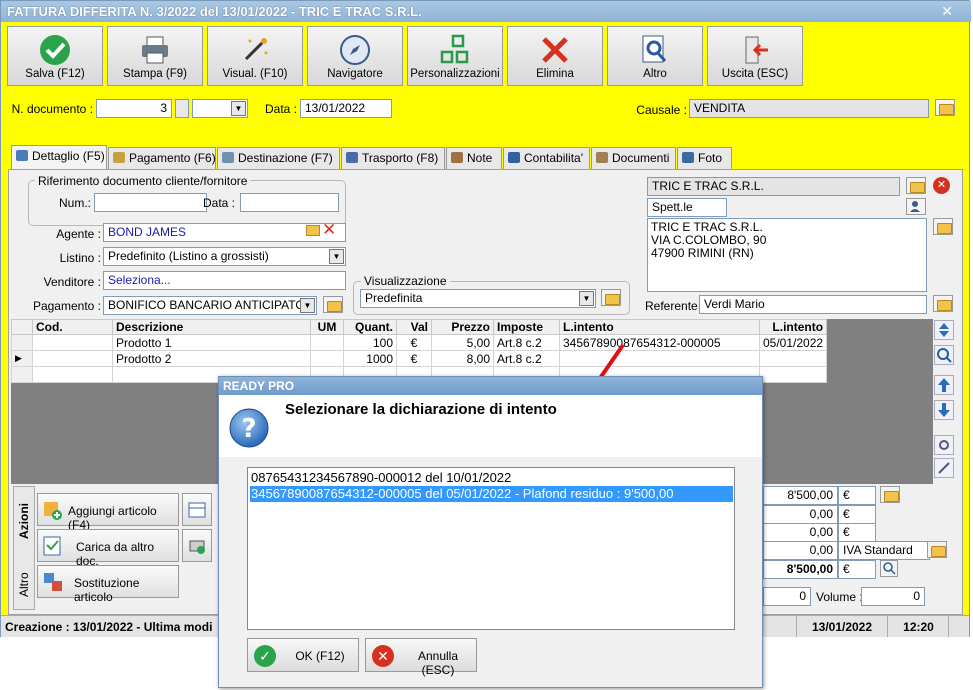  What do you see at coordinates (108, 512) in the screenshot?
I see `add-article-button: Aggiungi articolo (F4)` at bounding box center [108, 512].